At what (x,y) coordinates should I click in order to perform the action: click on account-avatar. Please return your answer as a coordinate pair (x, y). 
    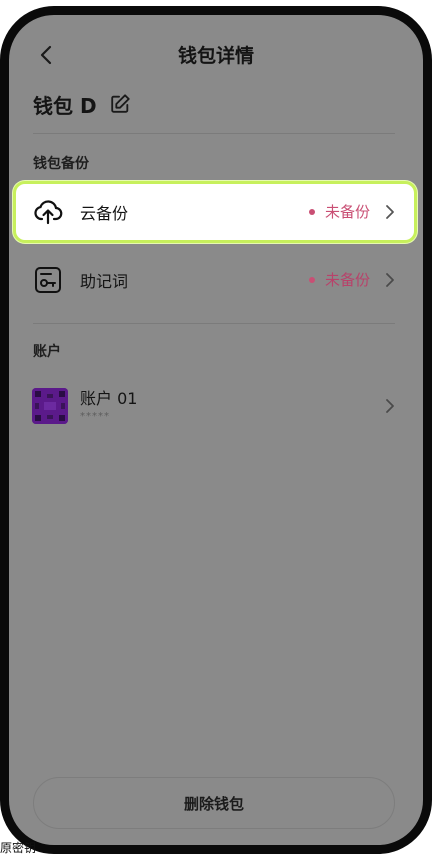
    Looking at the image, I should click on (50, 406).